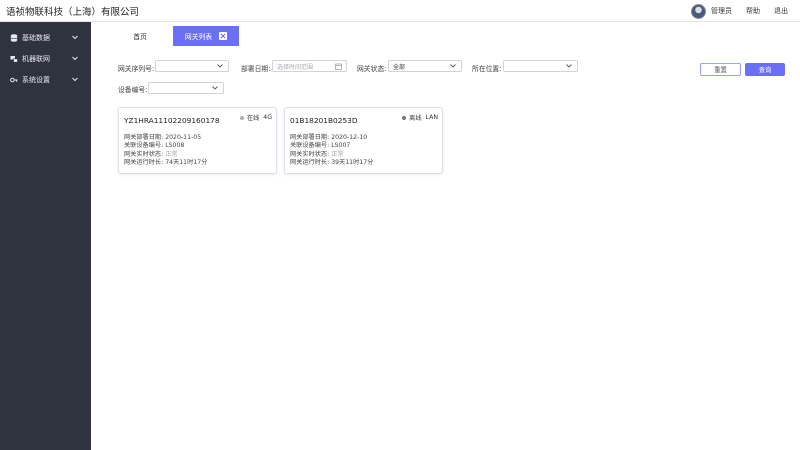 The image size is (800, 450). What do you see at coordinates (253, 118) in the screenshot?
I see `status-text: 在线` at bounding box center [253, 118].